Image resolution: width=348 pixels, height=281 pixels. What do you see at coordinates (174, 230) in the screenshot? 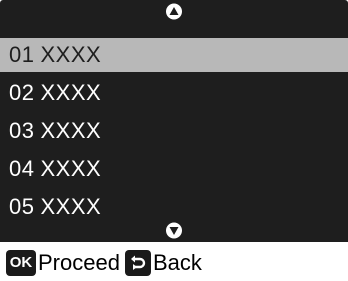
I see `scroll-down-icon` at bounding box center [174, 230].